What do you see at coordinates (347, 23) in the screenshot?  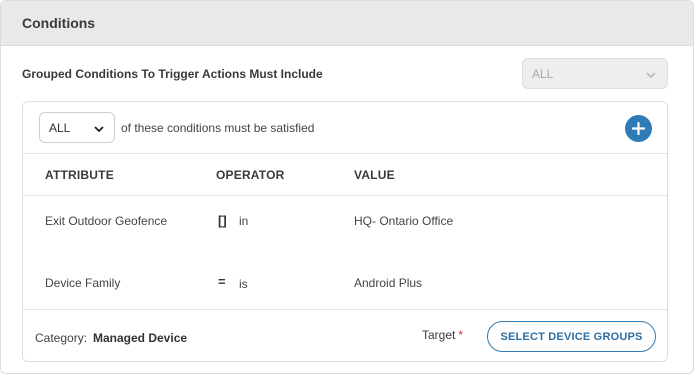 I see `panel-header: Conditions` at bounding box center [347, 23].